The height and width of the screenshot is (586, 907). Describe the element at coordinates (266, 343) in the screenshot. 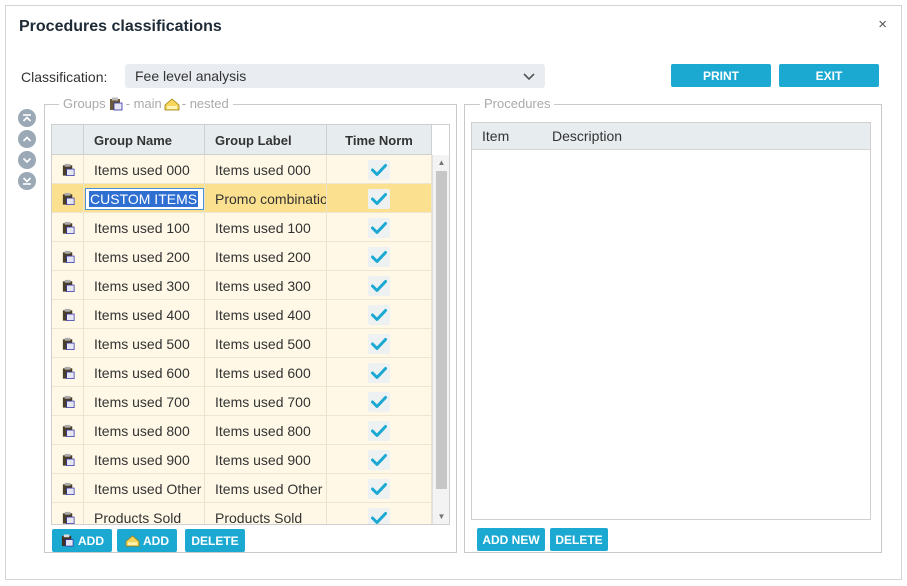

I see `group-label-cell: Items used 500` at that location.